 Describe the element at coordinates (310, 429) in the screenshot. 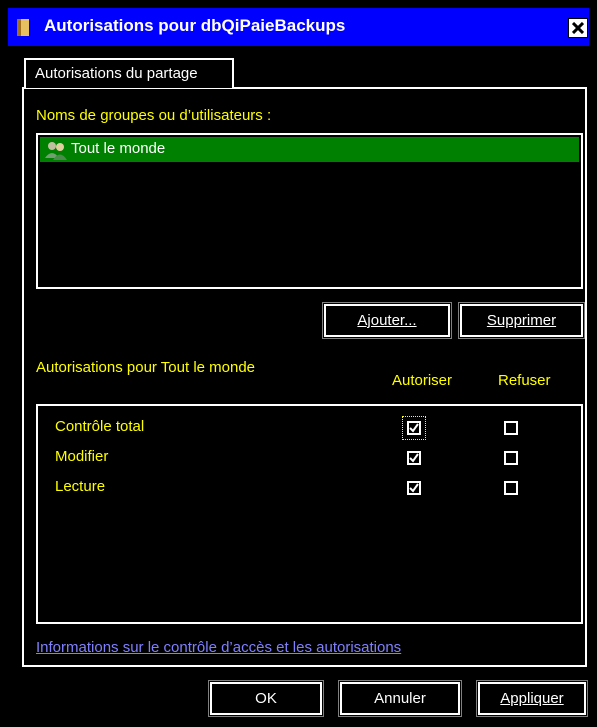

I see `permission-row-full-control: Contrôle total` at that location.